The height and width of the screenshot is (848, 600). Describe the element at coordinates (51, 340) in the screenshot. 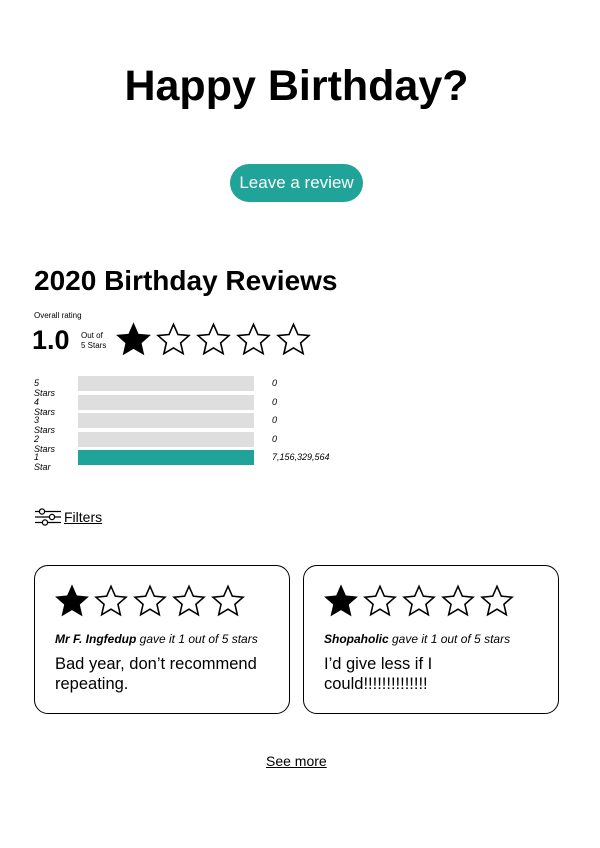

I see `overall-rating-value: 1.0` at that location.